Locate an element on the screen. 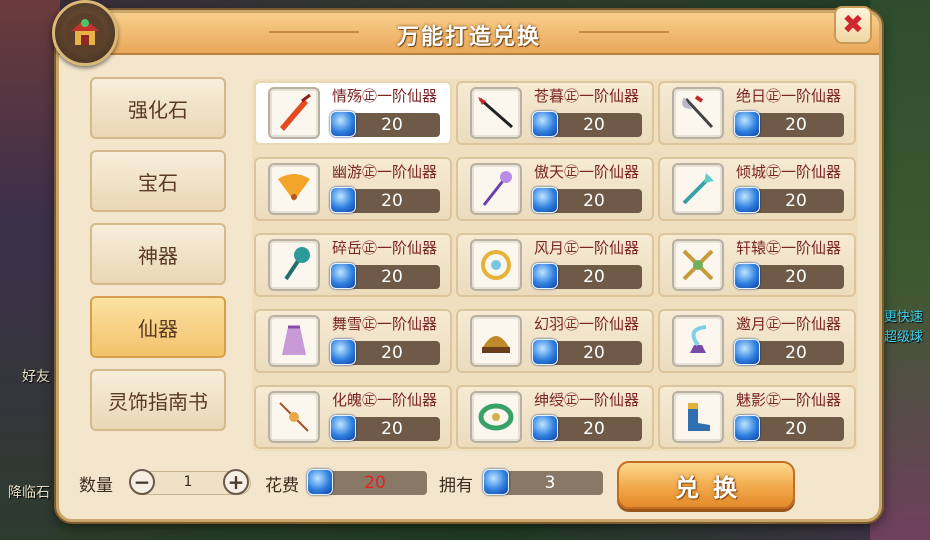  item-name: 化魄㊣一阶仙器 is located at coordinates (385, 400).